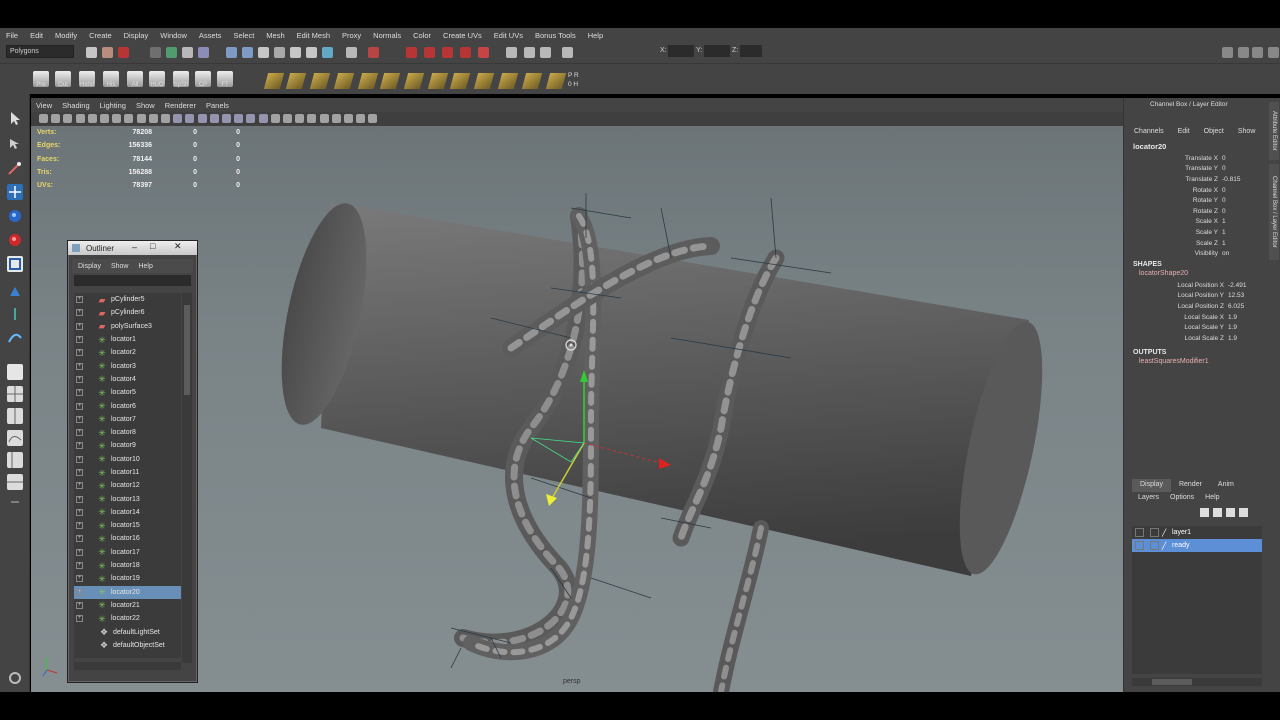 Image resolution: width=1280 pixels, height=720 pixels. Describe the element at coordinates (1202, 200) in the screenshot. I see `channel-attribute: Rotate Y 0` at that location.